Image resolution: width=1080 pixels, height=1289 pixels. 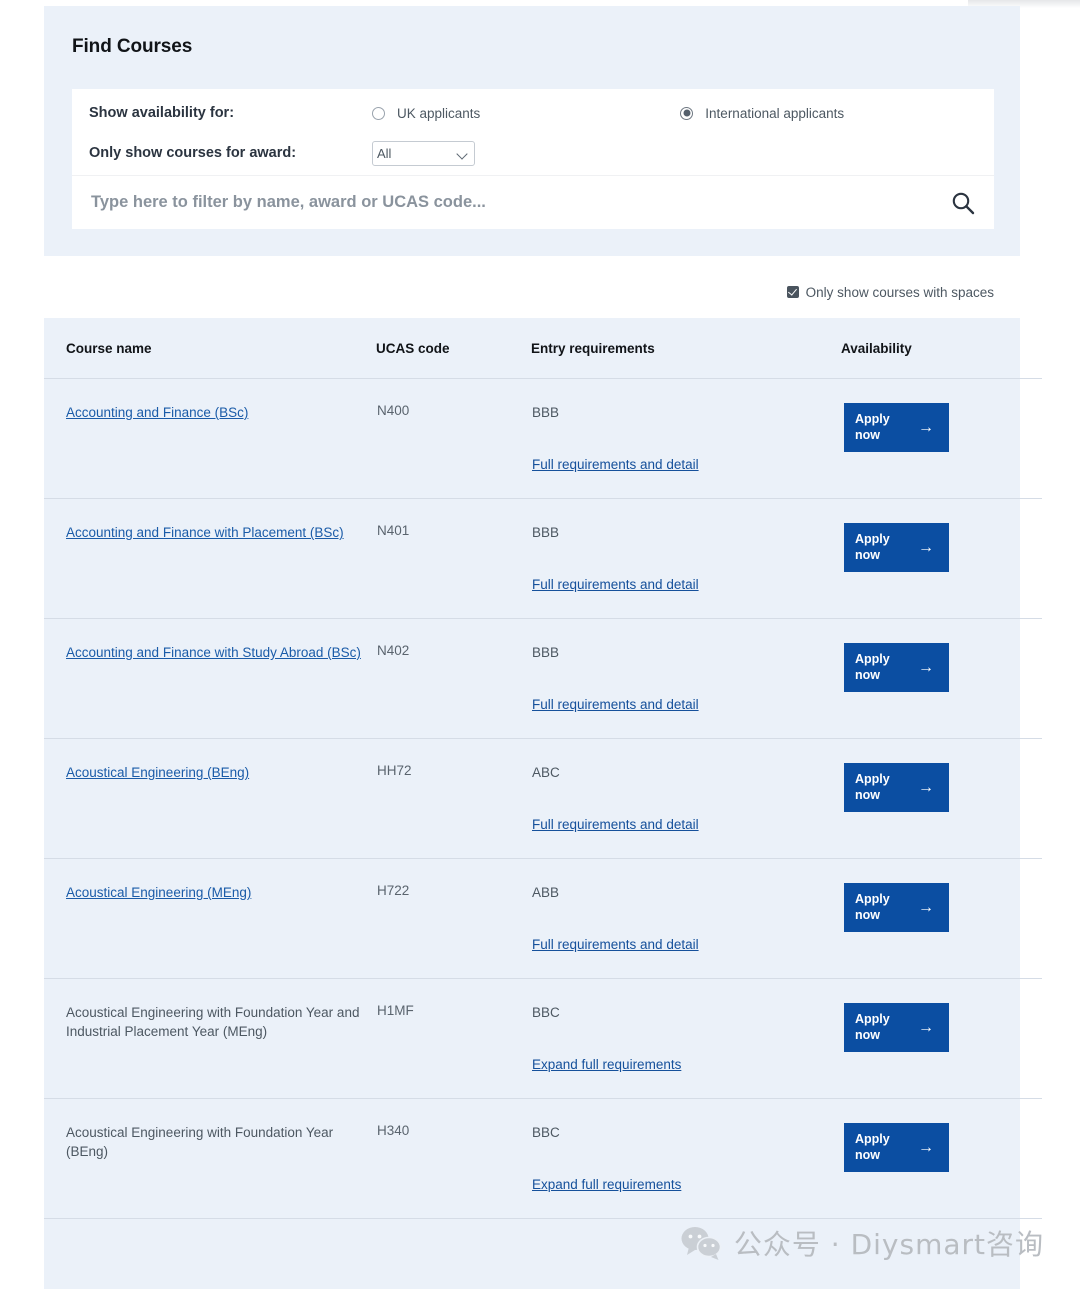 I want to click on cell-course-name: Acoustical Engineering (BEng), so click(x=210, y=798).